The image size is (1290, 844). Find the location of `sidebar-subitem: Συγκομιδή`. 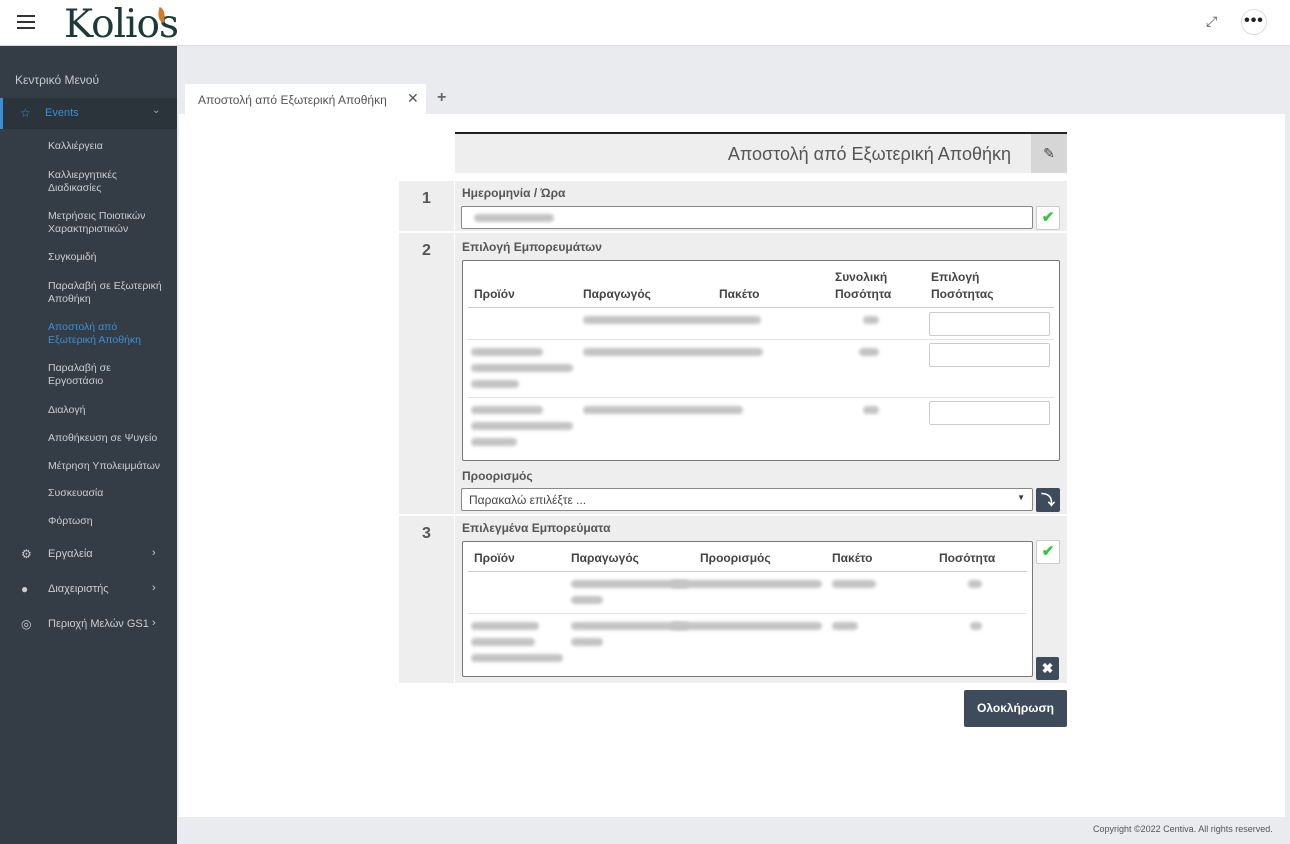

sidebar-subitem: Συγκομιδή is located at coordinates (108, 257).